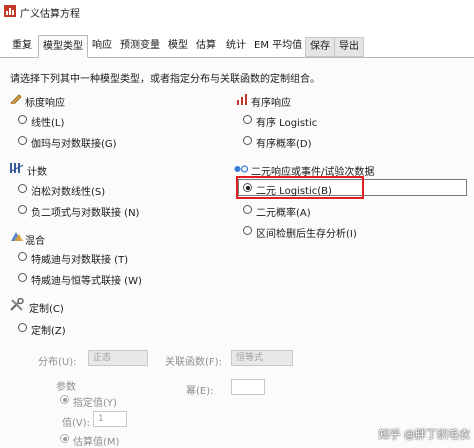 This screenshot has width=474, height=448. Describe the element at coordinates (17, 236) in the screenshot. I see `mixture-icon` at that location.